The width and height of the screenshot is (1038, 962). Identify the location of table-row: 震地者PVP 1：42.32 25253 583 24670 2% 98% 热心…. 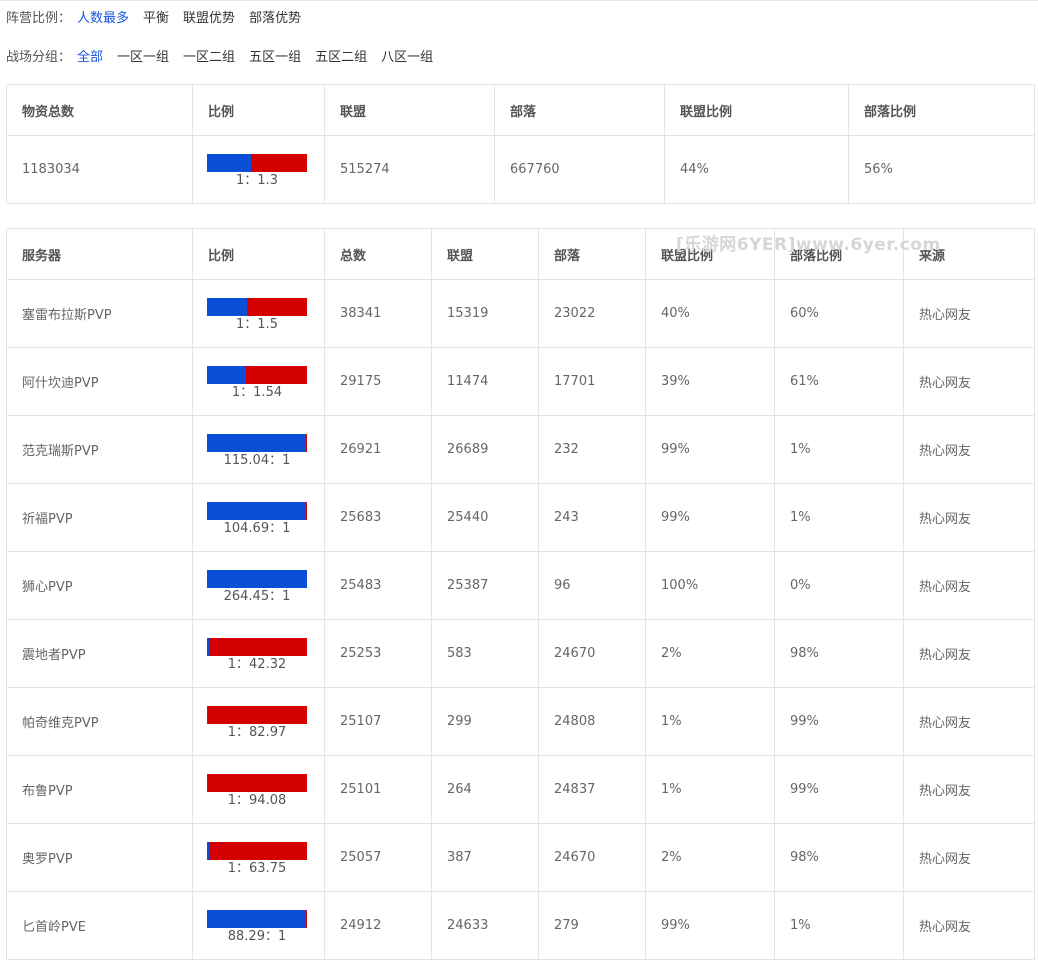
(520, 653).